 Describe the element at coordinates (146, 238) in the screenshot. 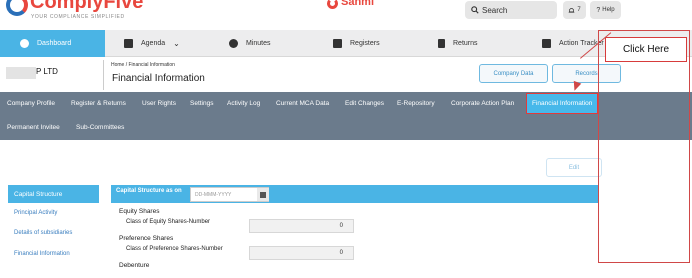

I see `preference-heading: Preference Shares` at that location.